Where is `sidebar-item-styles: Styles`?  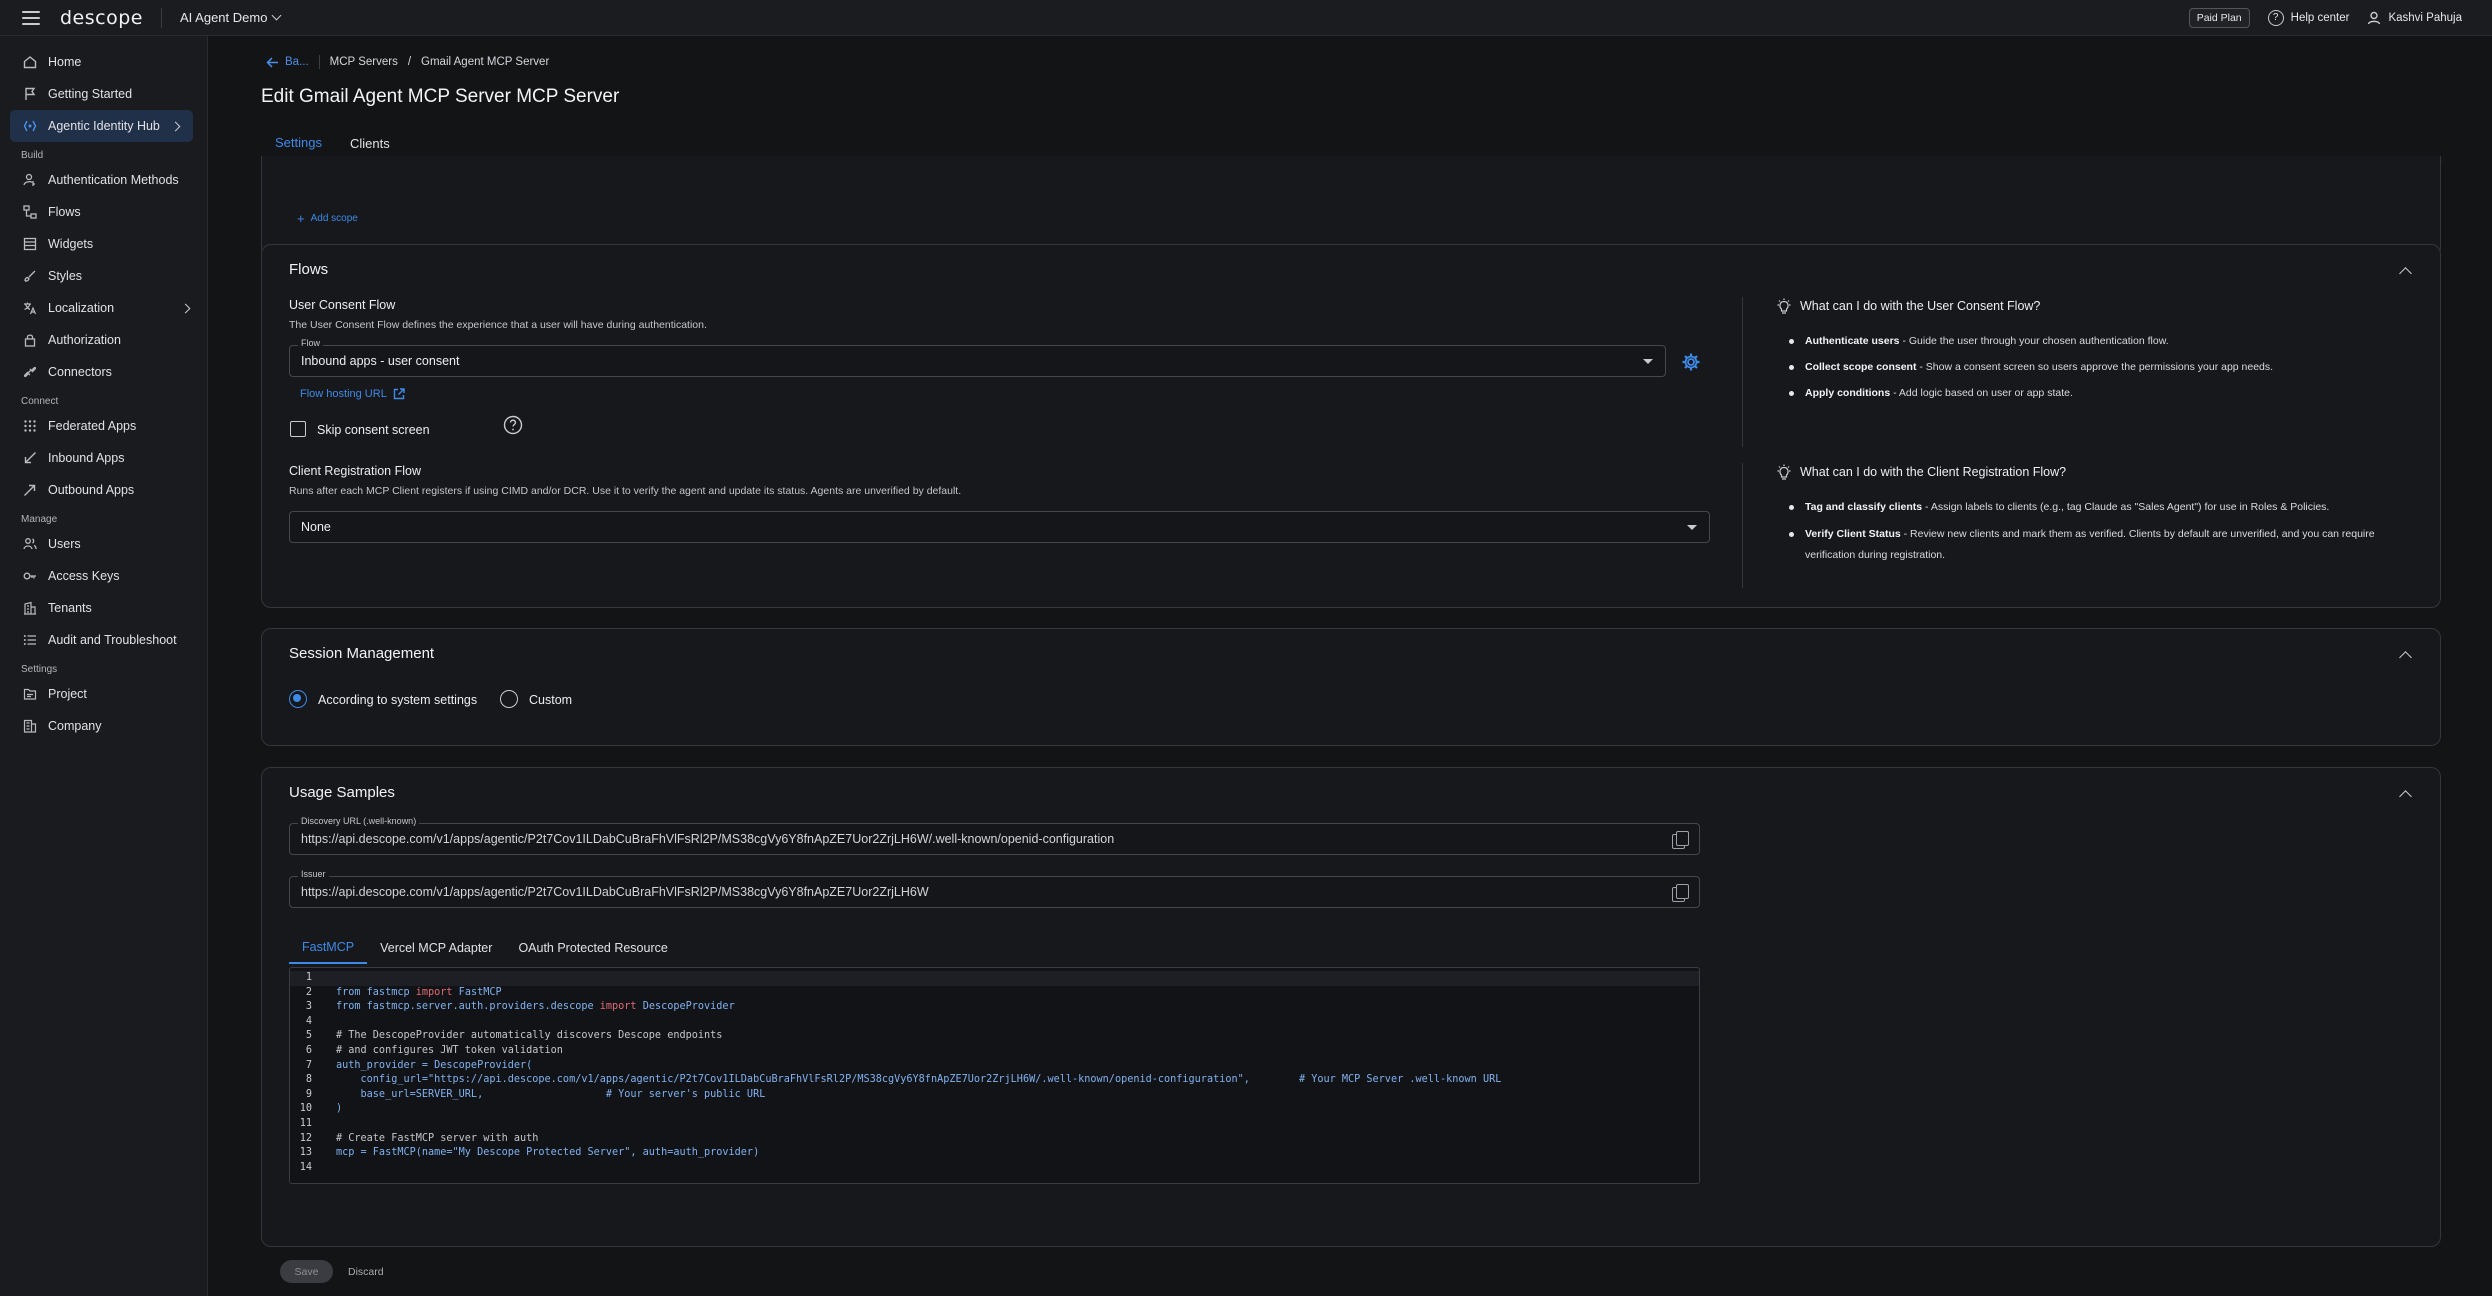 sidebar-item-styles: Styles is located at coordinates (103, 276).